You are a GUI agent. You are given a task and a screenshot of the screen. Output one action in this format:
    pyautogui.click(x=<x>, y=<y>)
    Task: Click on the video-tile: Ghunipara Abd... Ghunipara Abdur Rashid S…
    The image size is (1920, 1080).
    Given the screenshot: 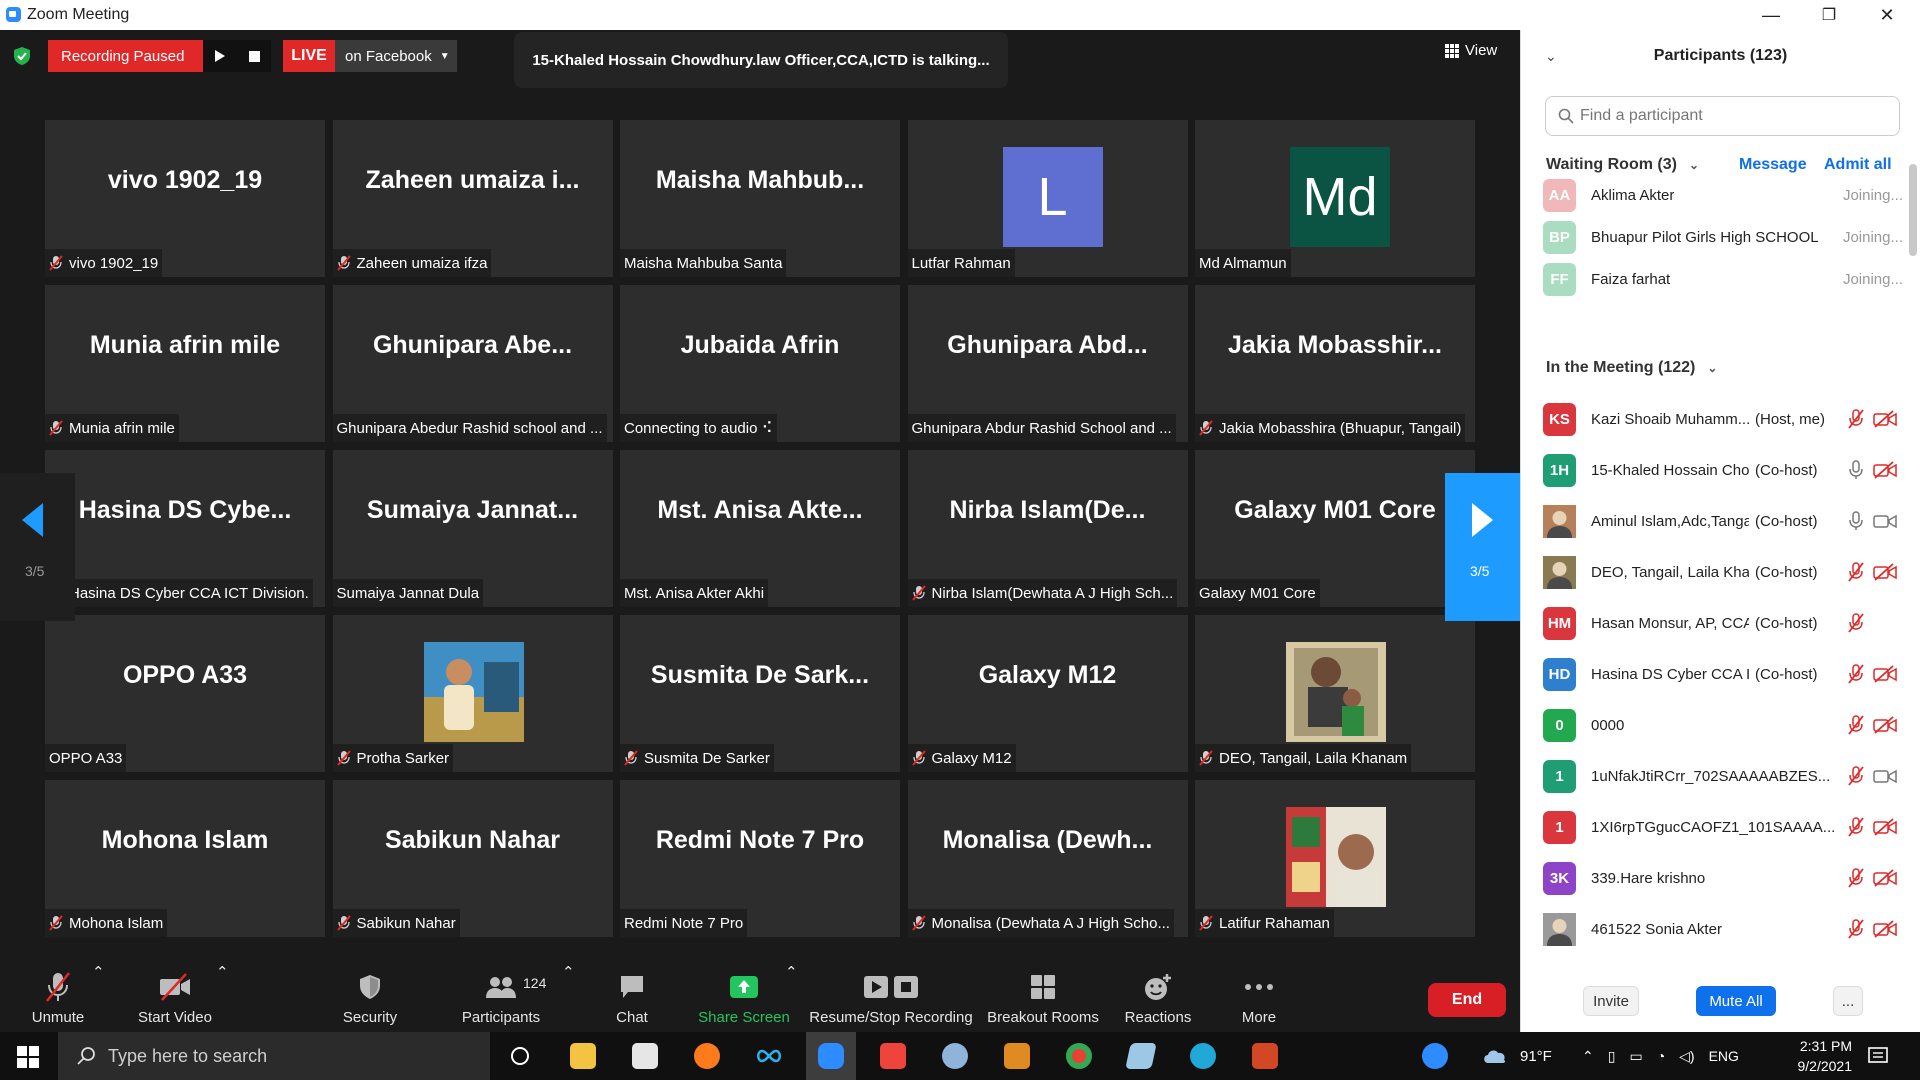 What is the action you would take?
    pyautogui.click(x=1047, y=363)
    